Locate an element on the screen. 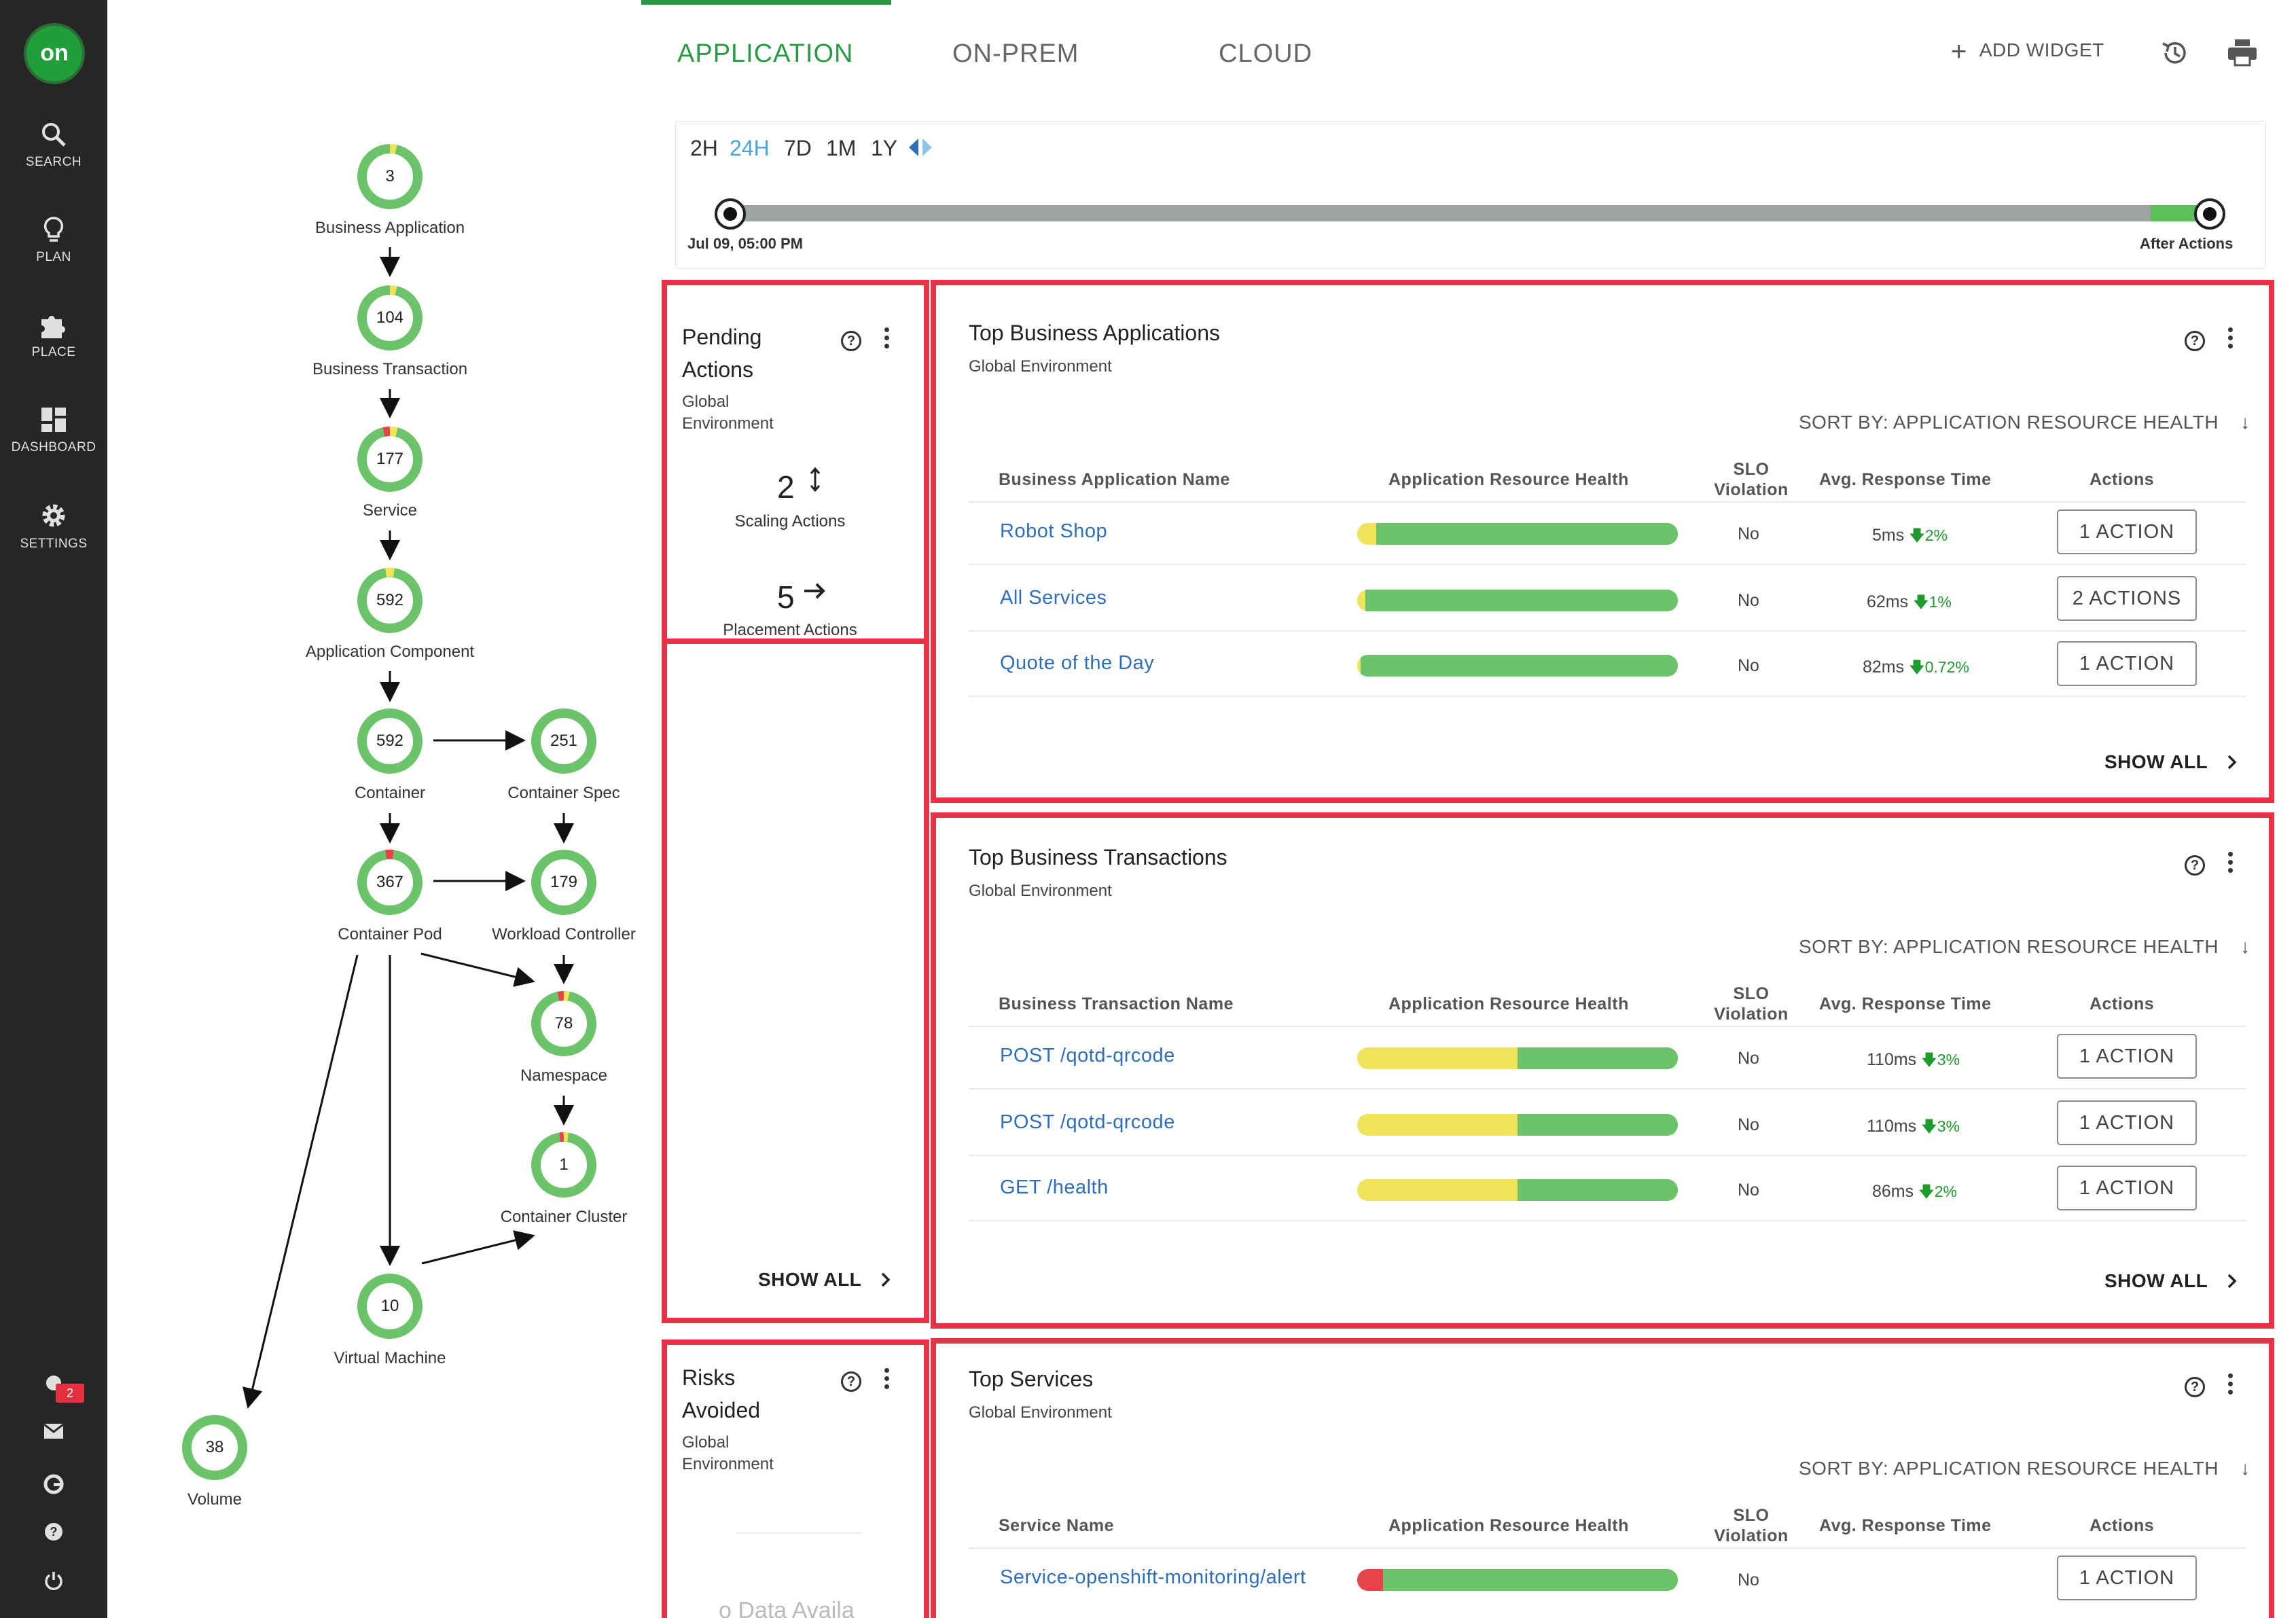 The image size is (2296, 1618). node-count: 179 is located at coordinates (564, 882).